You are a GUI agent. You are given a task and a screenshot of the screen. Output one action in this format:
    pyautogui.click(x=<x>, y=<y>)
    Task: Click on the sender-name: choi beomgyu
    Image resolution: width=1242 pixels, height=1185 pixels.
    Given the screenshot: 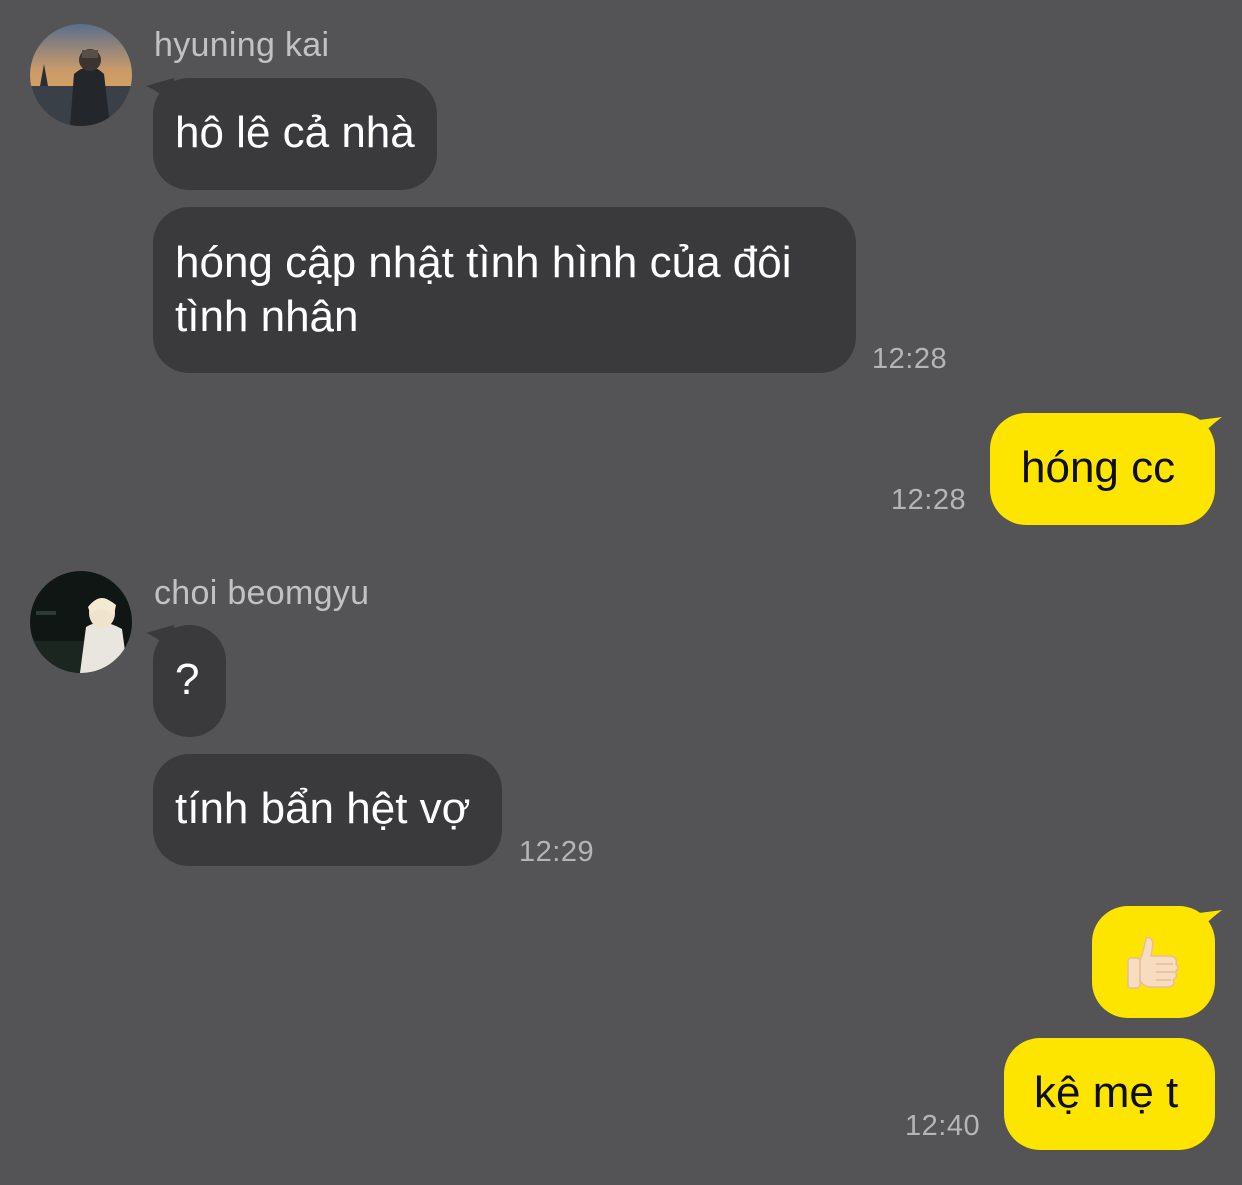 What is the action you would take?
    pyautogui.click(x=262, y=593)
    